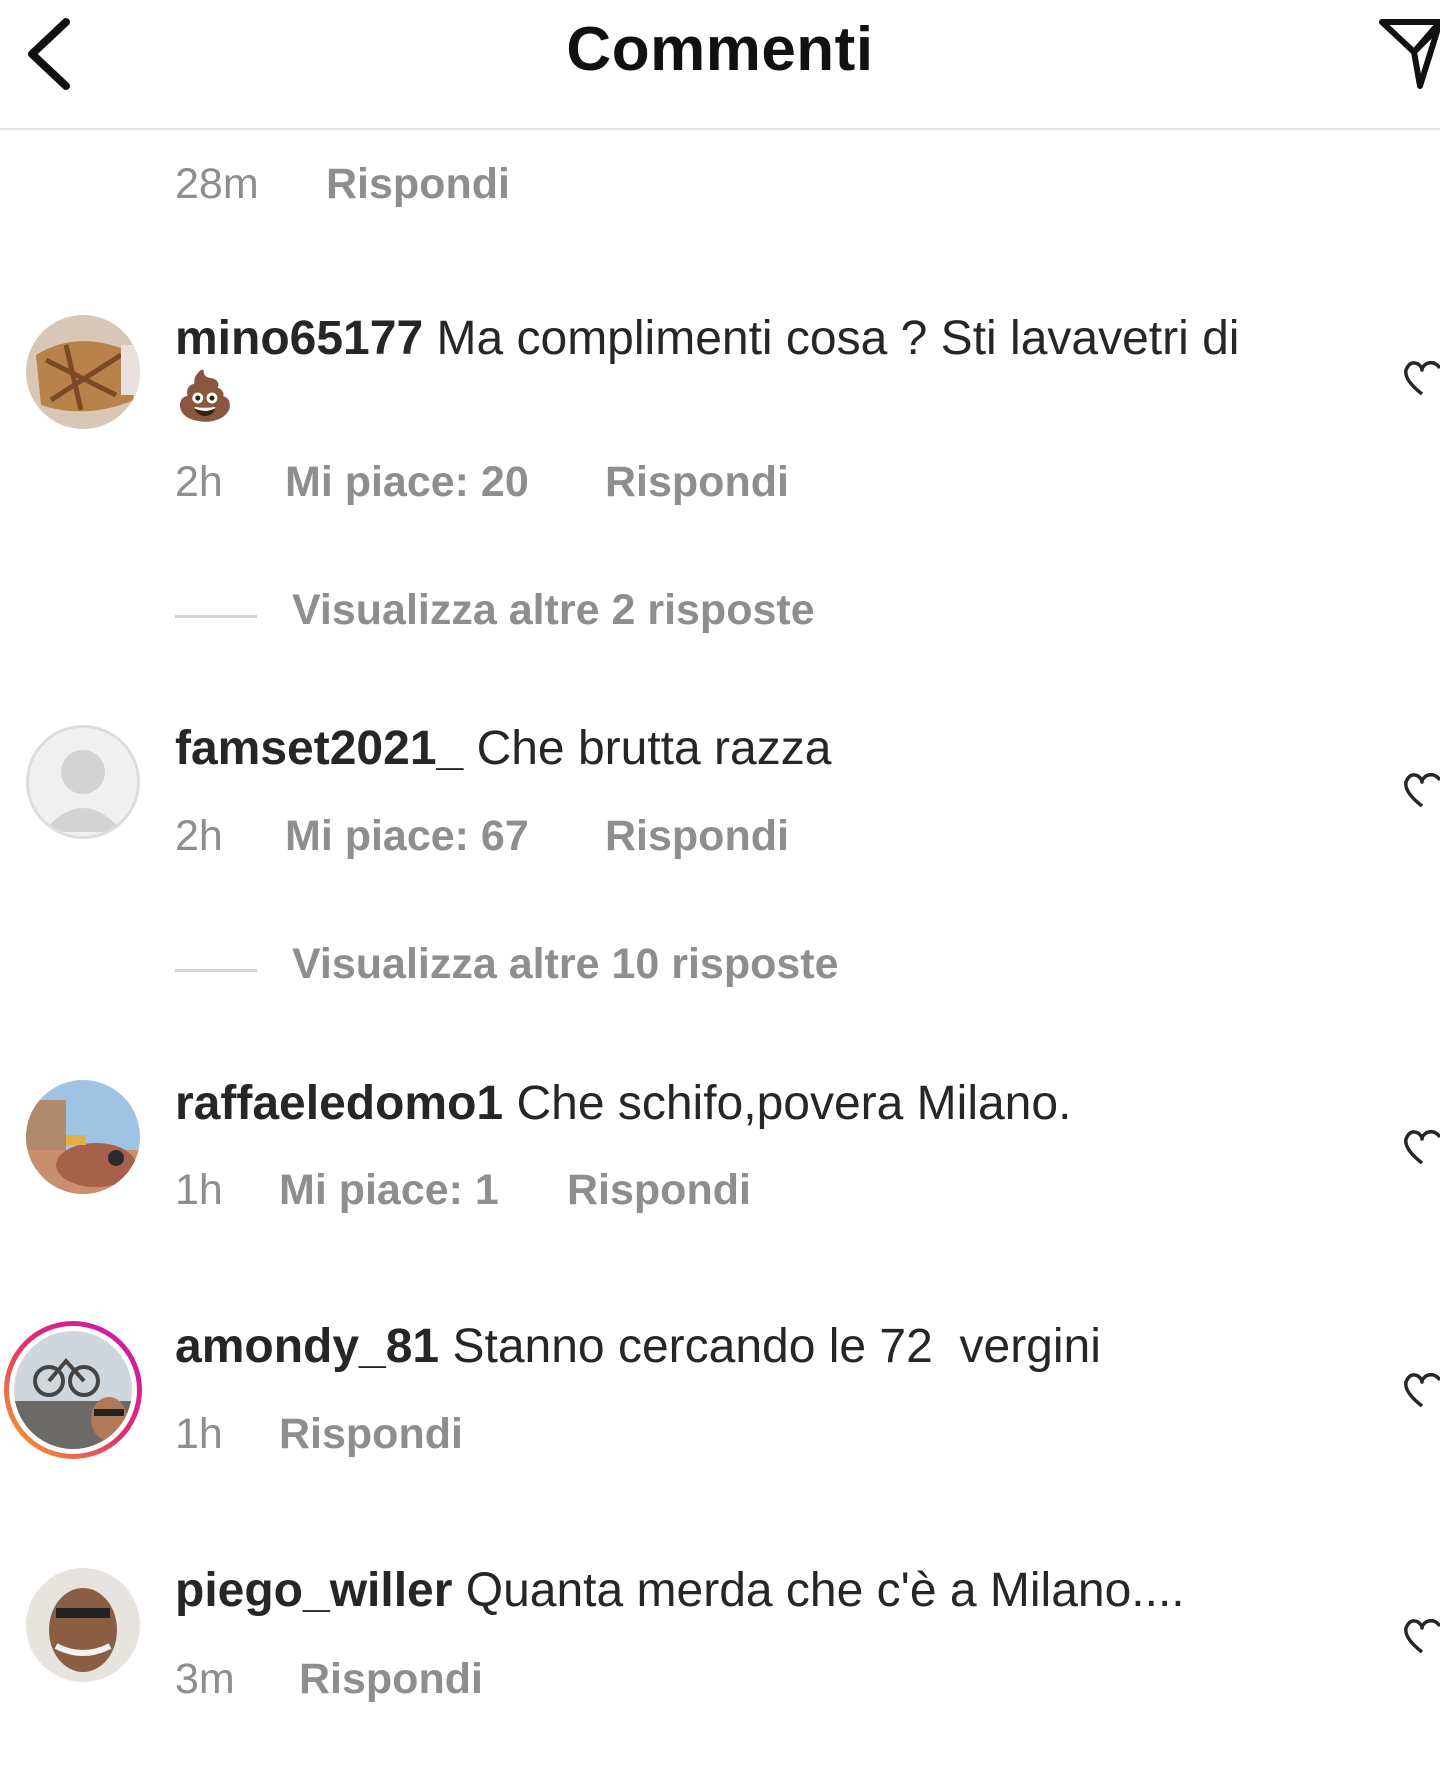  Describe the element at coordinates (553, 610) in the screenshot. I see `view-replies-label: Visualizza altre 2 risposte` at that location.